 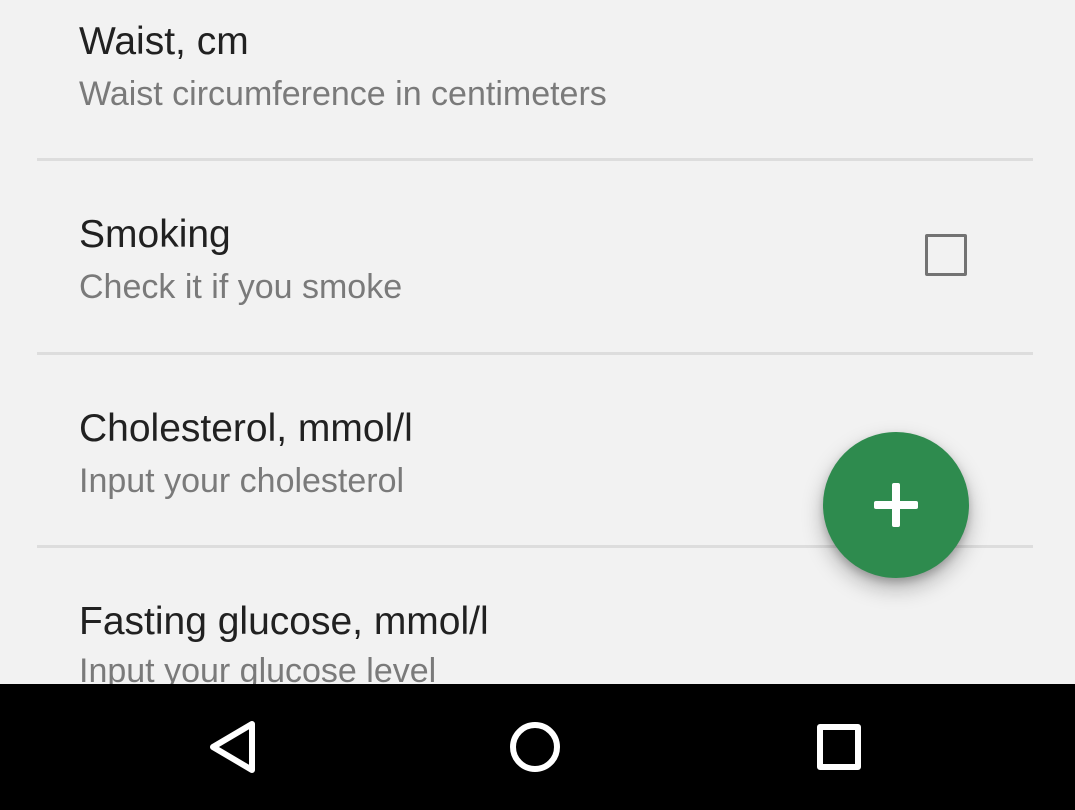 I want to click on pref-title-waist: Waist, cm, so click(x=164, y=41).